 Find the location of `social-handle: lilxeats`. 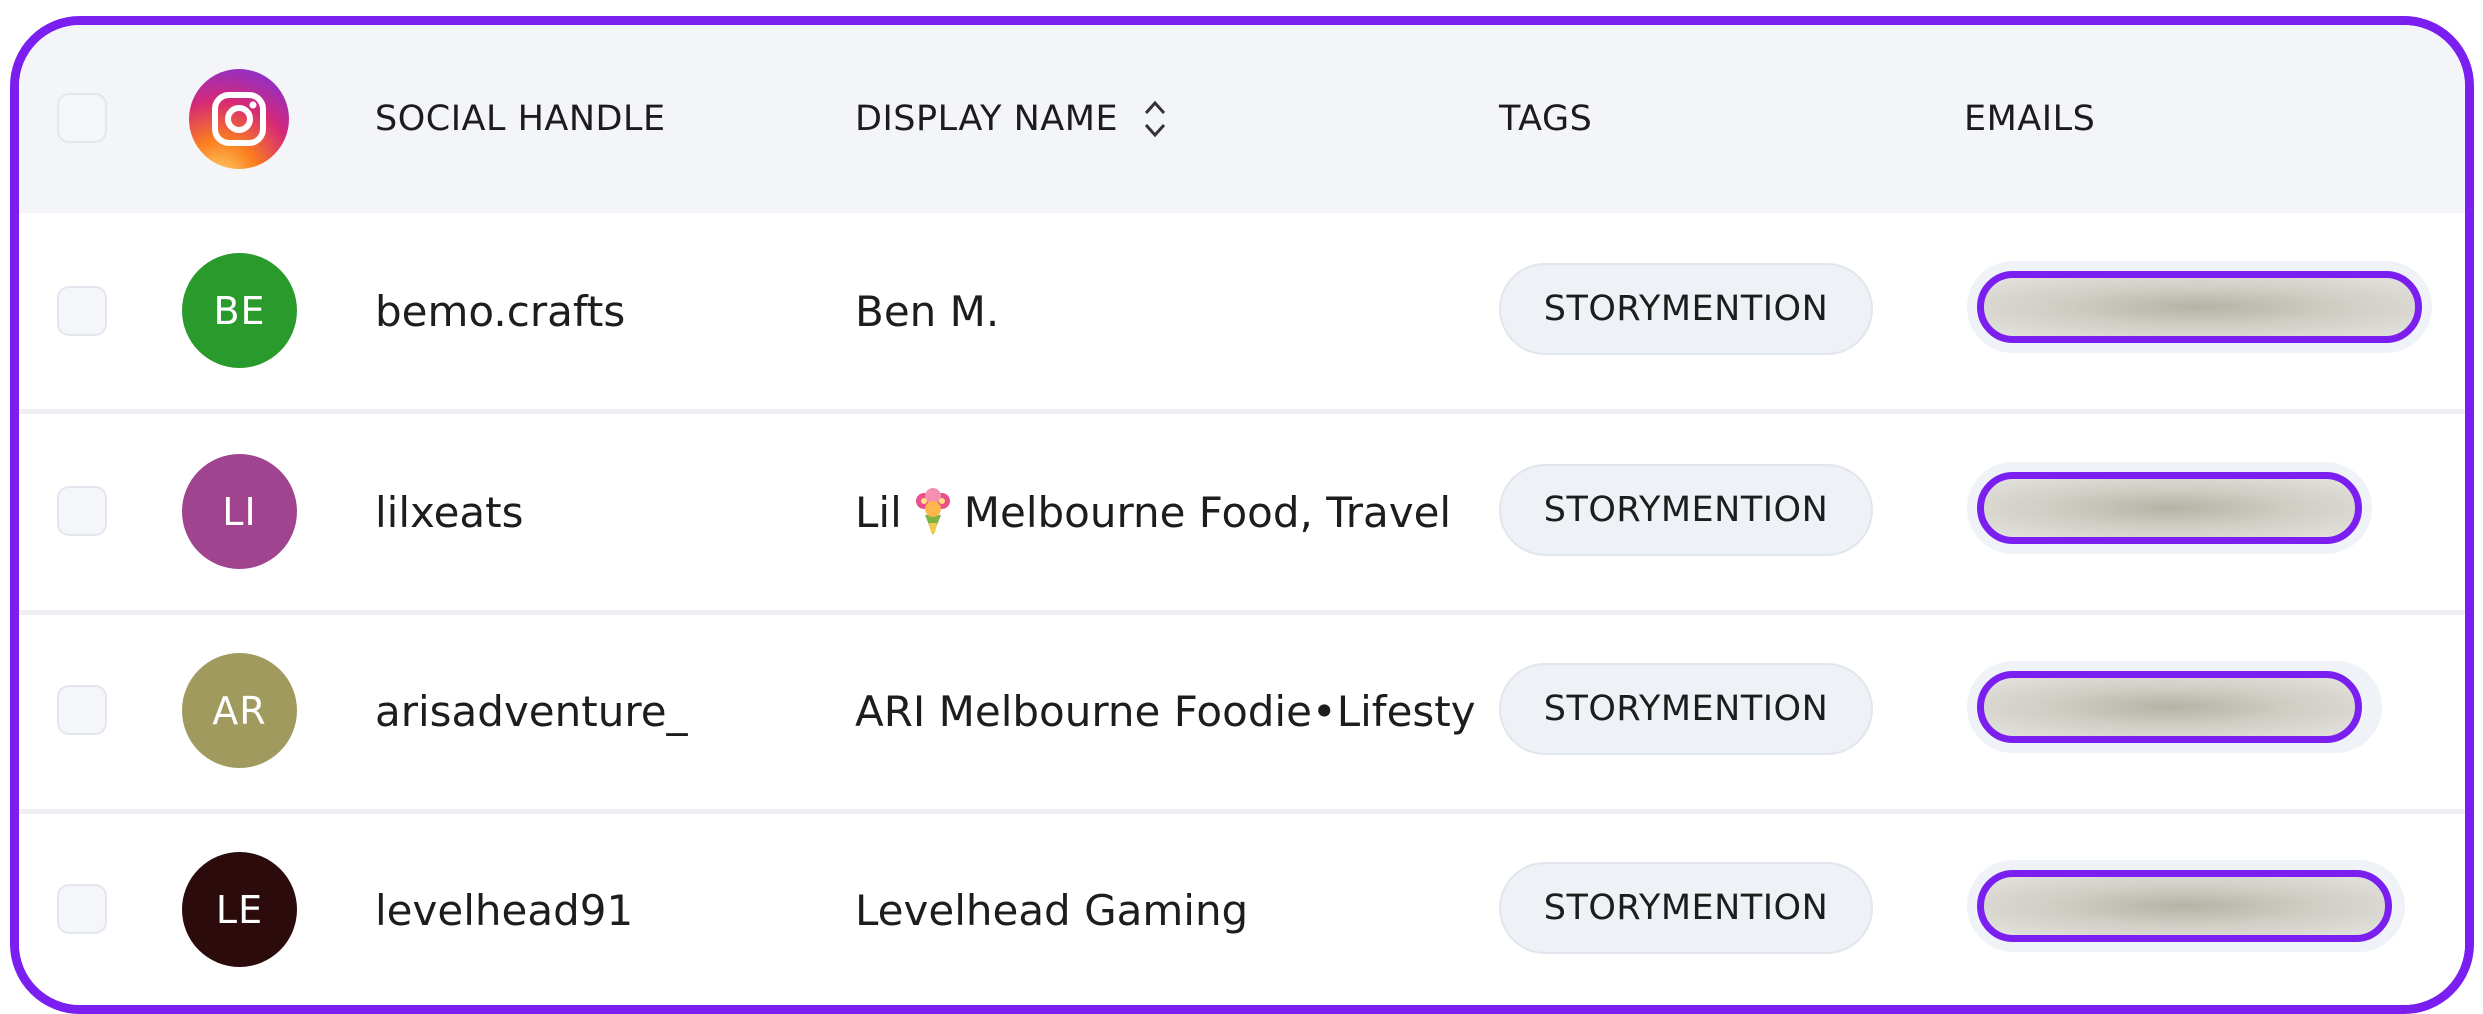

social-handle: lilxeats is located at coordinates (449, 512).